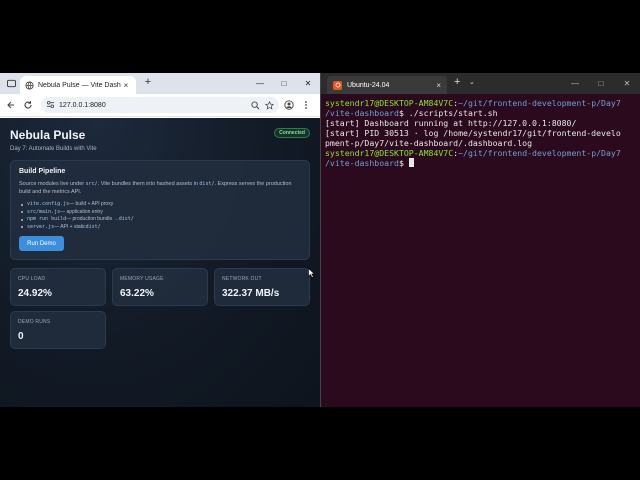 This screenshot has height=480, width=640. Describe the element at coordinates (242, 279) in the screenshot. I see `metric-label: NETWORK OUT` at that location.